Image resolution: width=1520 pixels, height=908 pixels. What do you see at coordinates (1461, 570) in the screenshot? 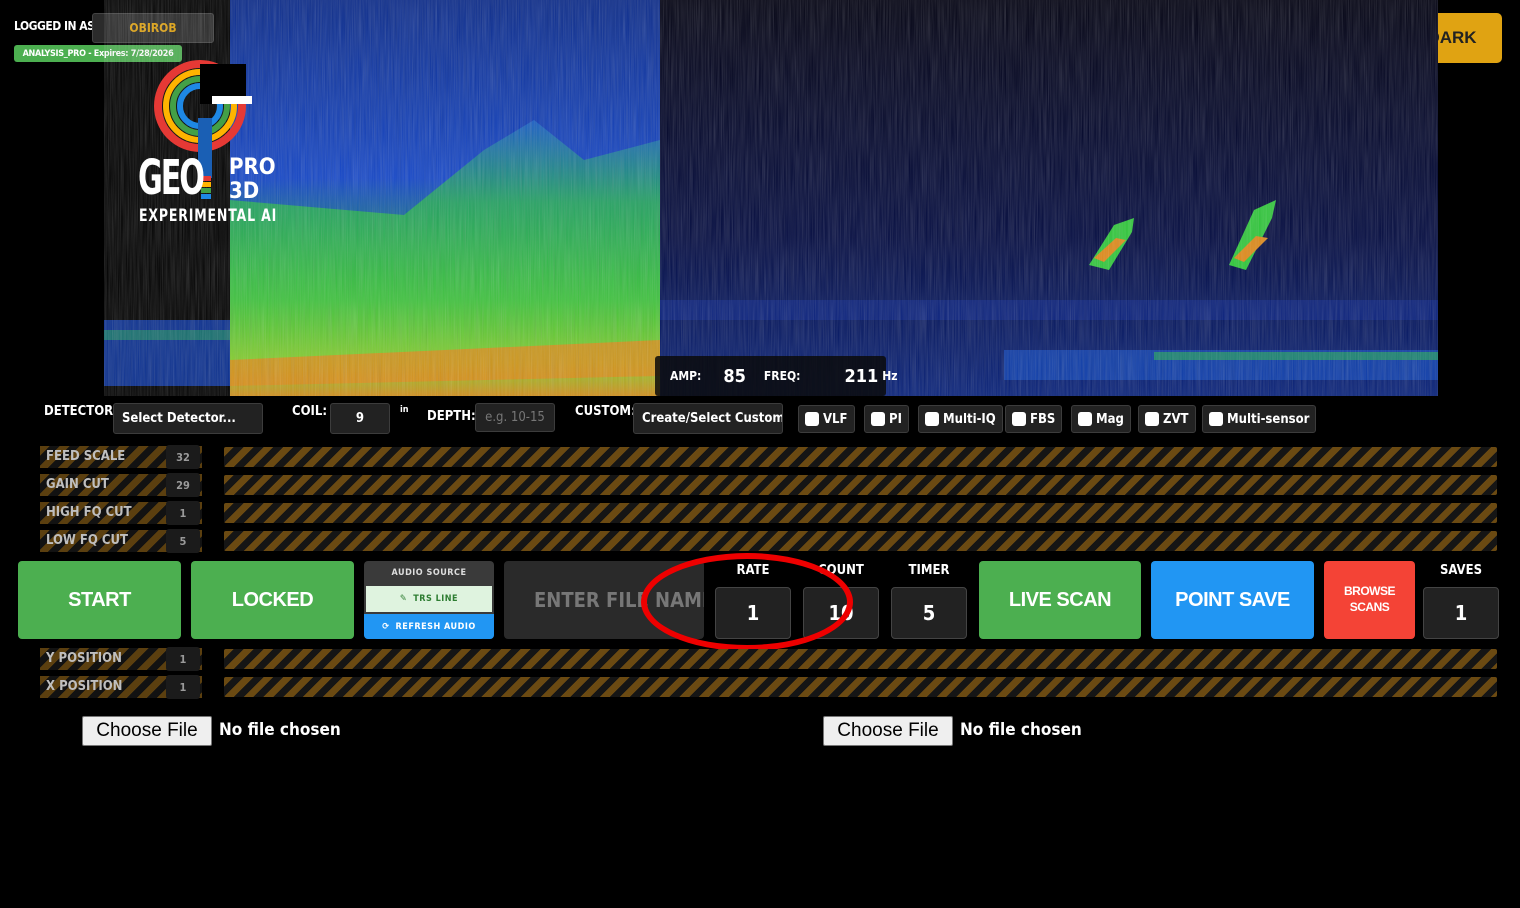
I see `saves-label: SAVES` at bounding box center [1461, 570].